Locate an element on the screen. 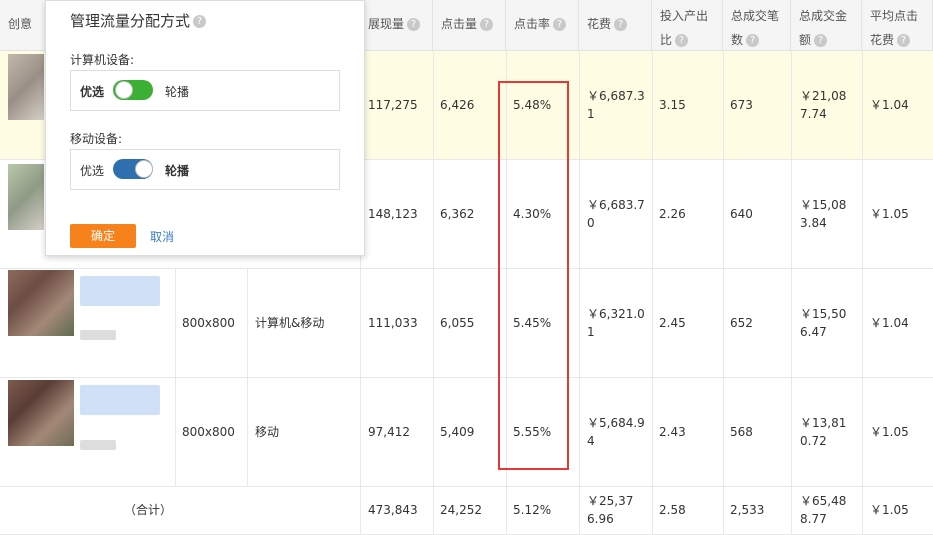  total-cost: ￥25,37 6.96 is located at coordinates (610, 510).